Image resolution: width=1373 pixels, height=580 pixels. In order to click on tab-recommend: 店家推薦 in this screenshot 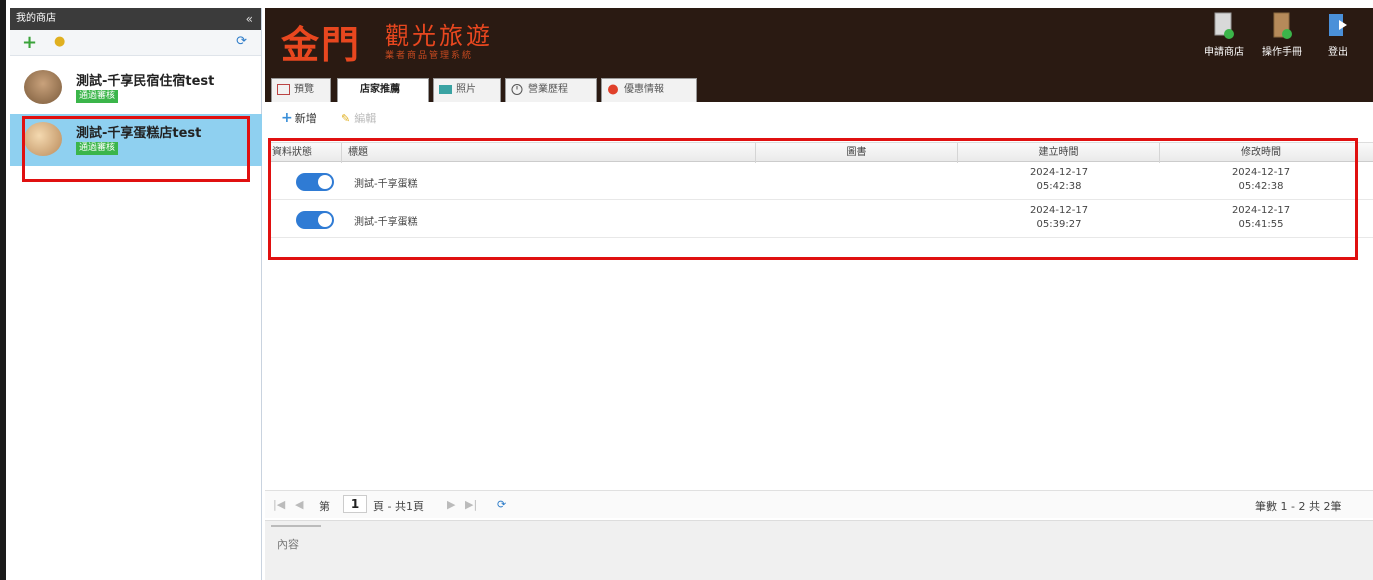, I will do `click(383, 90)`.